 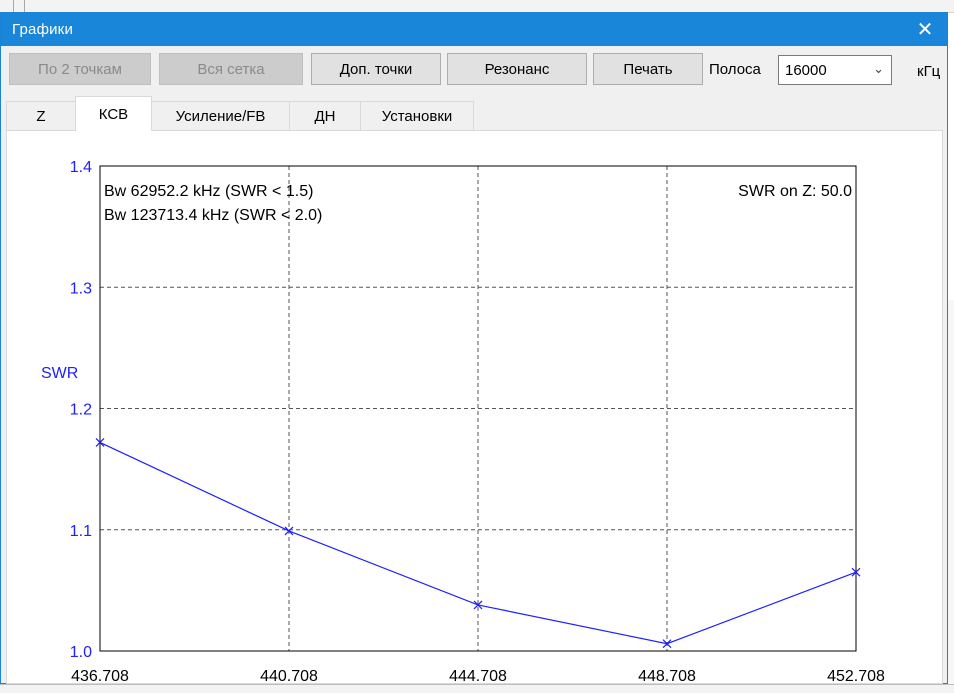 I want to click on tab-pattern: ДН, so click(x=325, y=115).